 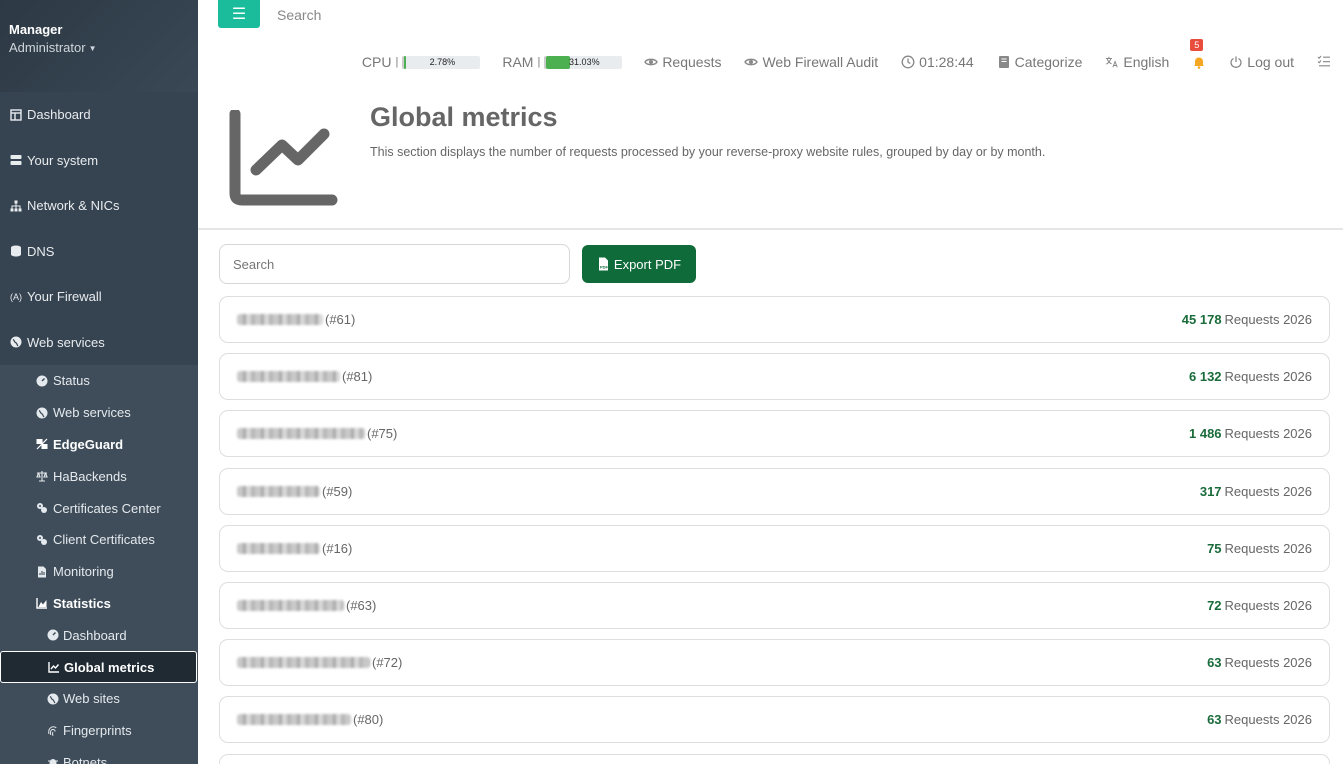 I want to click on list-item-count: 63 Requests 2026, so click(x=1259, y=719).